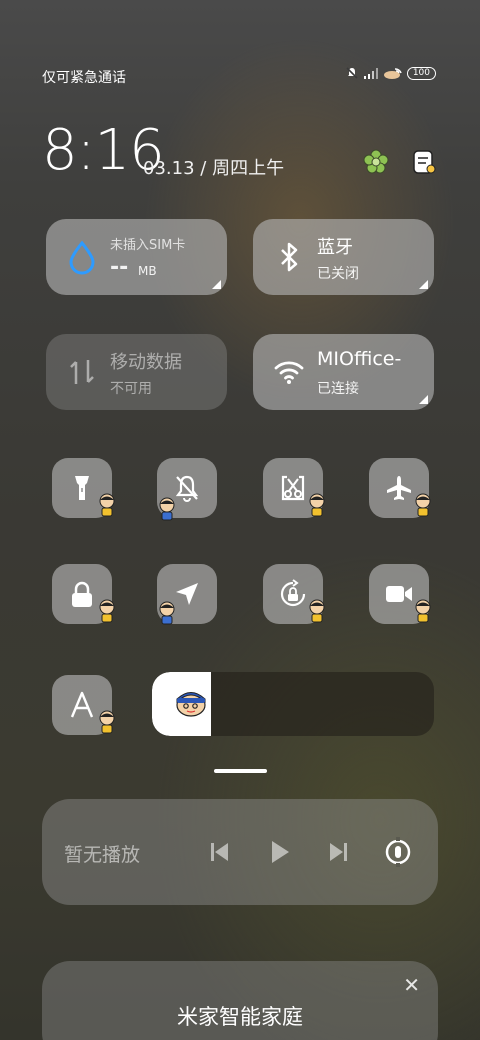  What do you see at coordinates (343, 372) in the screenshot?
I see `tile-wifi: MIOffice- 已连接` at bounding box center [343, 372].